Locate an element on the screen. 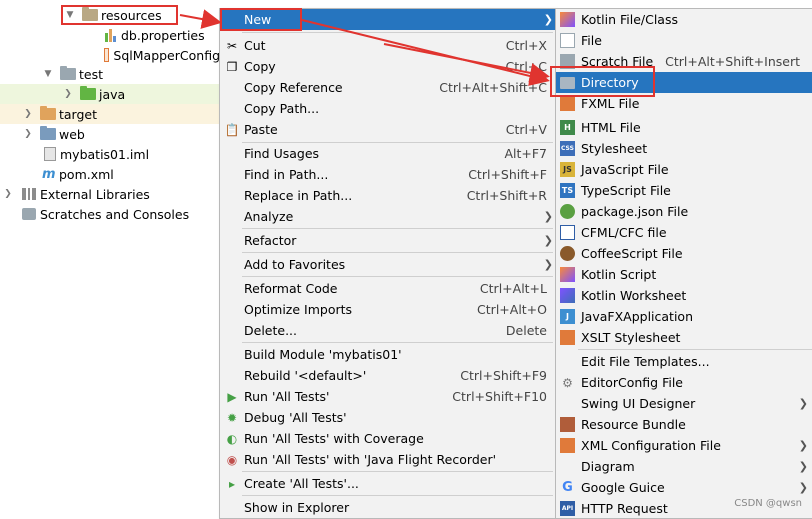  tree-item-label: mybatis01.iml is located at coordinates (105, 154).